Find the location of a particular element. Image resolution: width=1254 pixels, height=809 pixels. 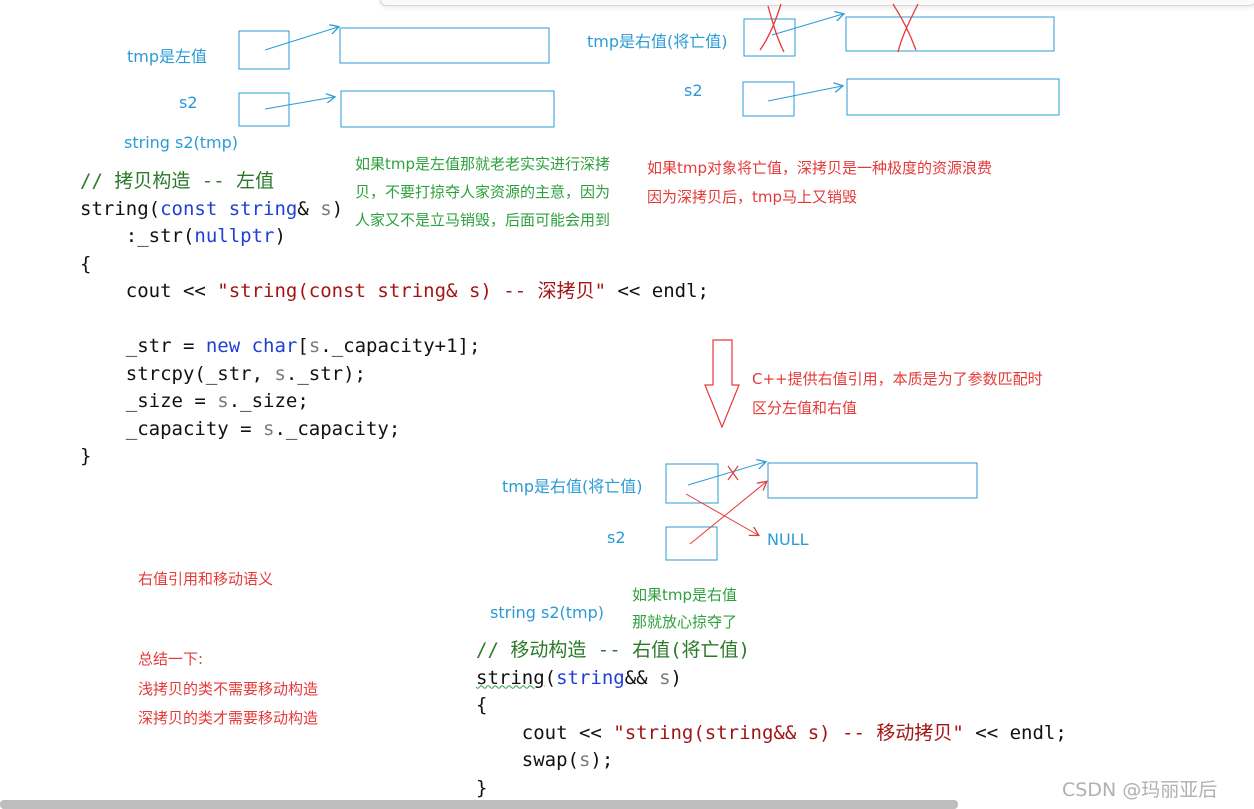

horizontal-scrollbar is located at coordinates (479, 804).